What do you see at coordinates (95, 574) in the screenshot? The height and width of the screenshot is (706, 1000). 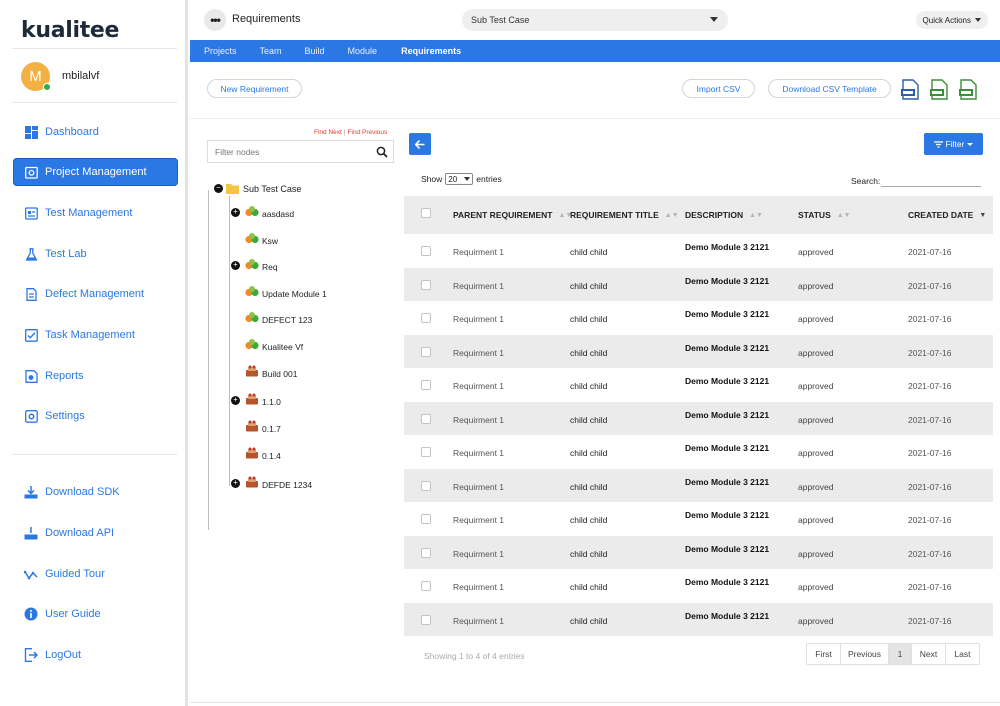 I see `sidebar-item-guided-tour: Guided Tour` at bounding box center [95, 574].